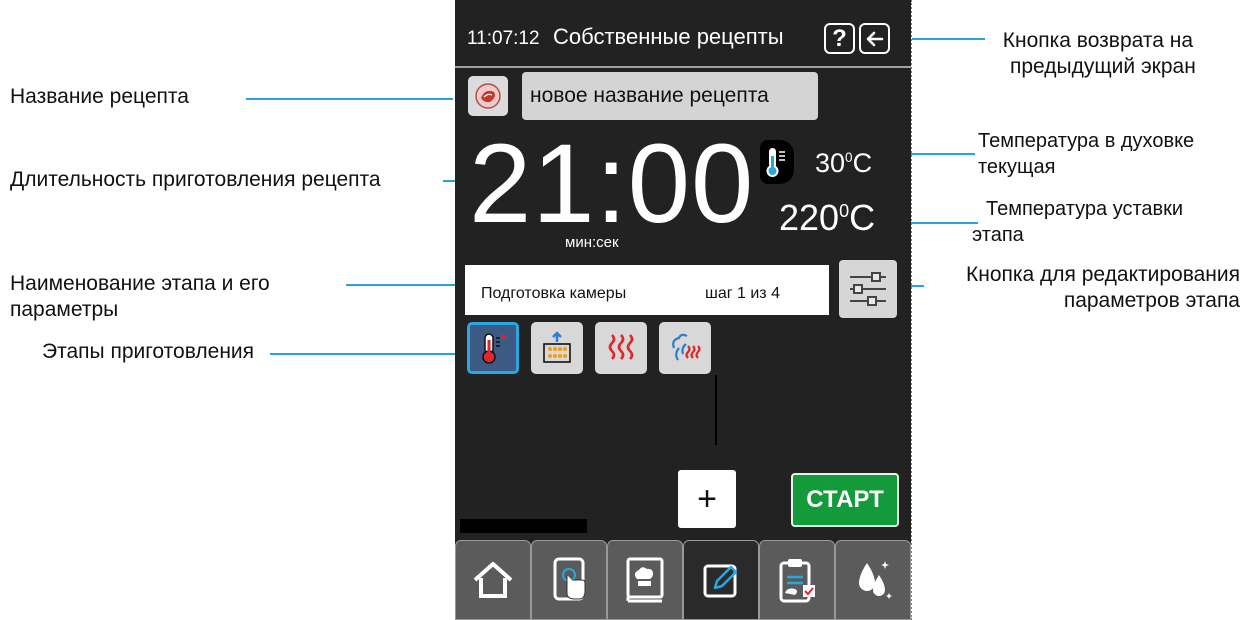 Image resolution: width=1245 pixels, height=620 pixels. What do you see at coordinates (917, 286) in the screenshot?
I see `leader-line-edit-params` at bounding box center [917, 286].